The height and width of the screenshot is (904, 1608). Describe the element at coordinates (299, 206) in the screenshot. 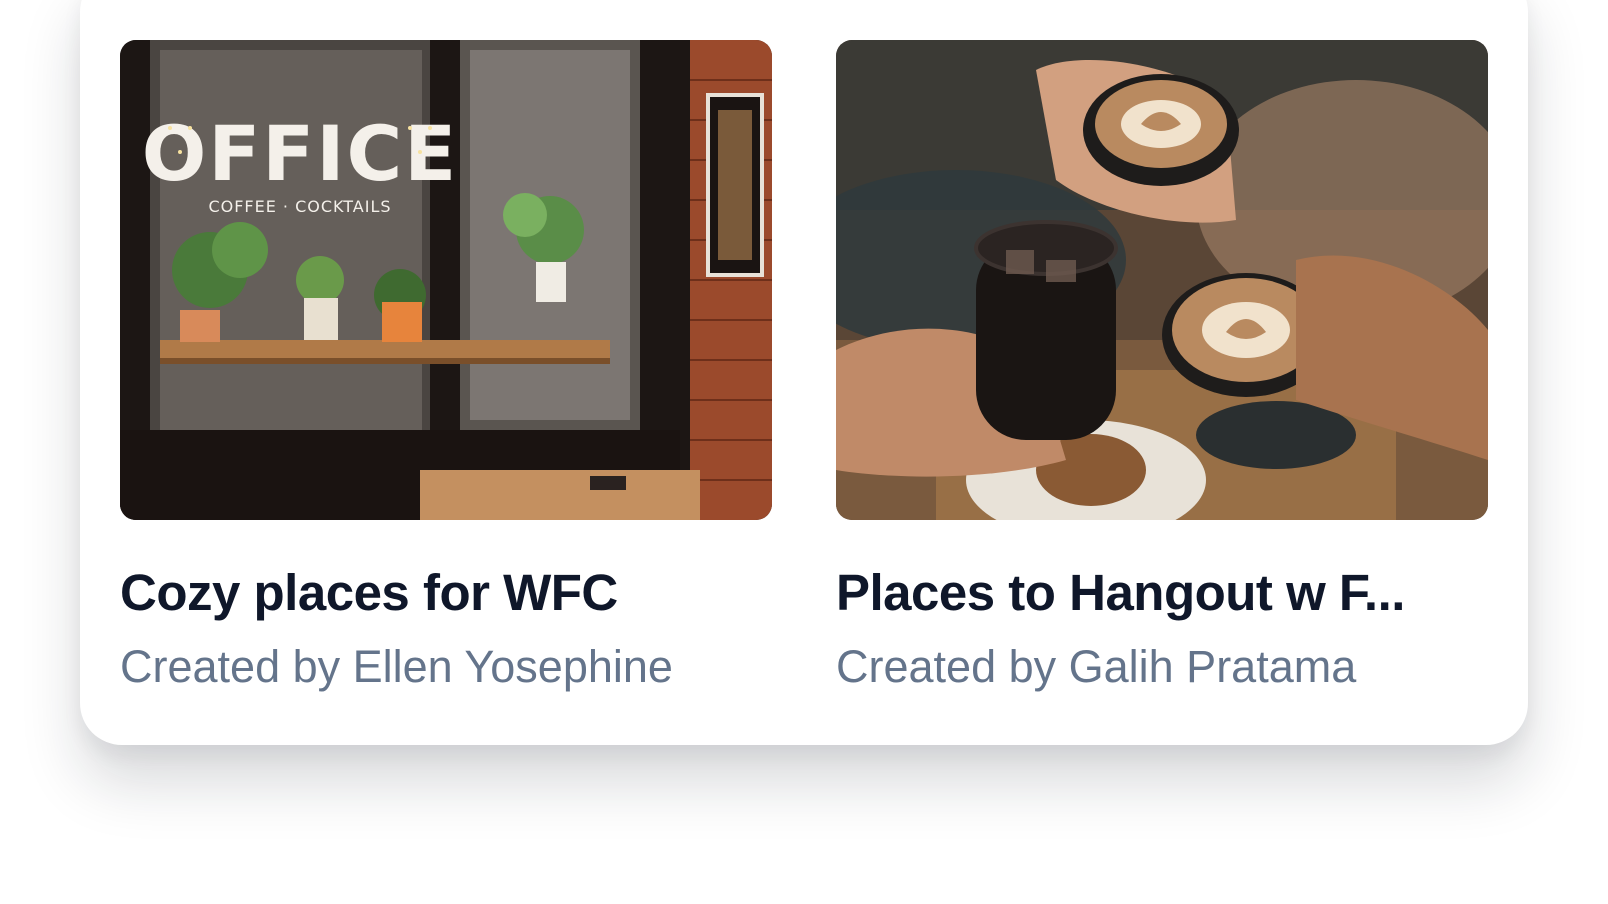

I see `office-sign-subtext: COFFEE · COCKTAILS` at that location.